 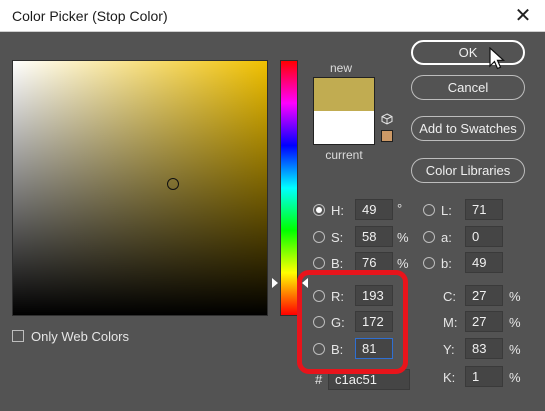 I want to click on input-m: 27, so click(x=484, y=321).